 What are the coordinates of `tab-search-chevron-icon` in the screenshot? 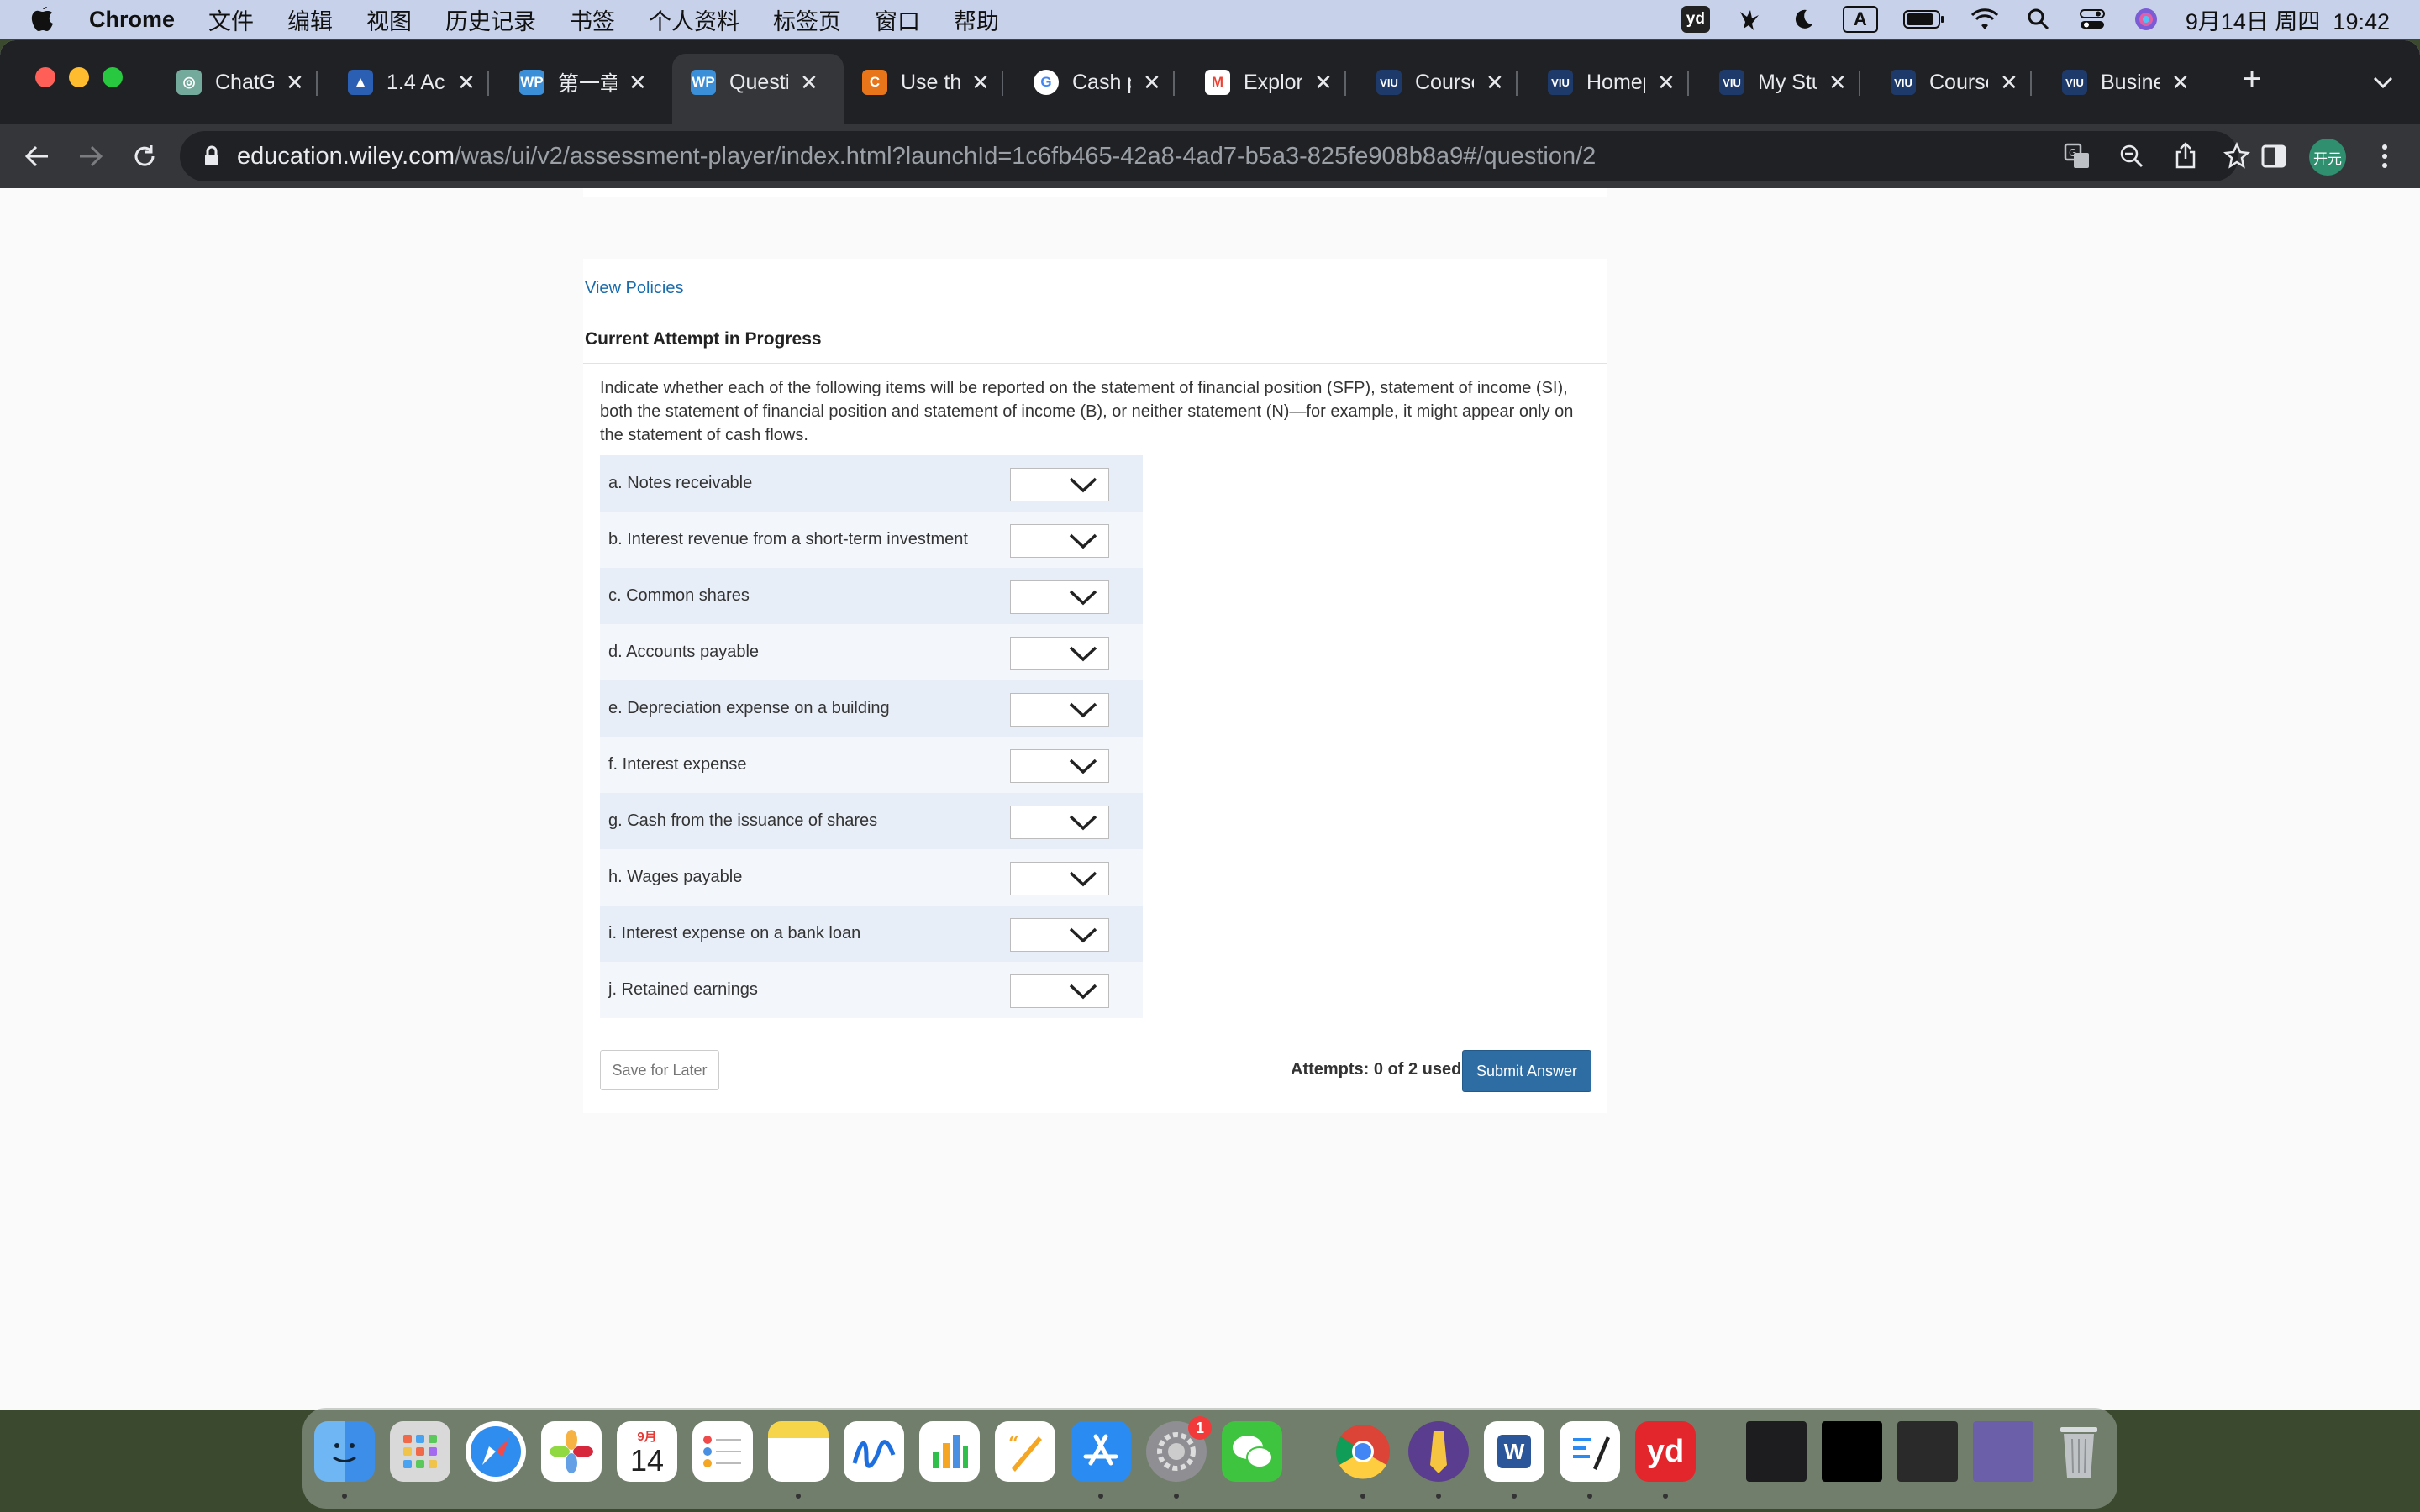 It's located at (2384, 82).